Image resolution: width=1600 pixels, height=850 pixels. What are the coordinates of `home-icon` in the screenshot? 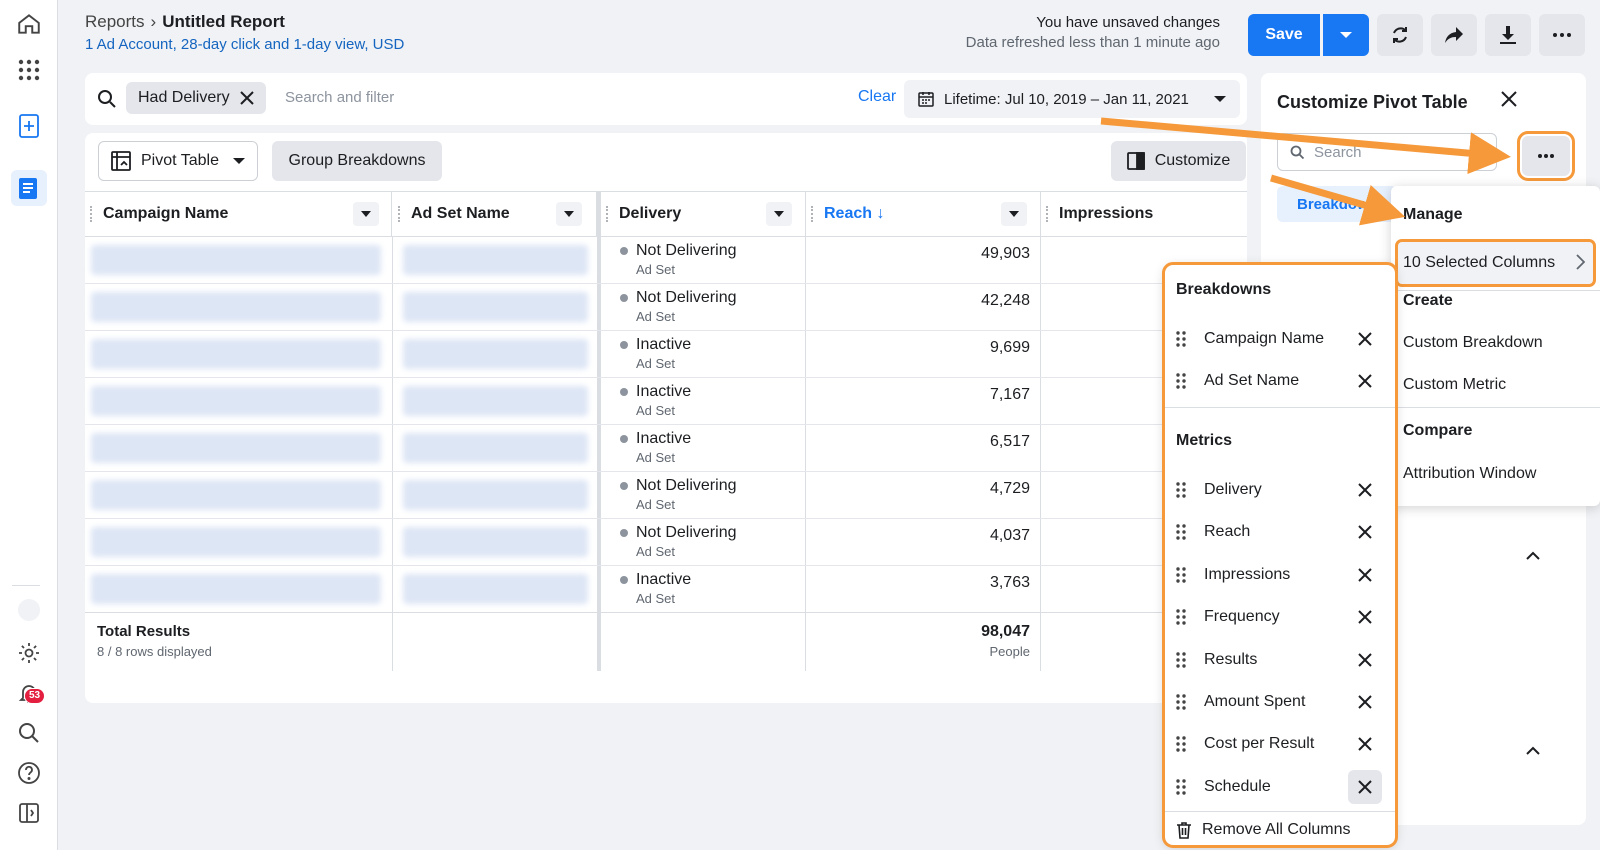 It's located at (29, 24).